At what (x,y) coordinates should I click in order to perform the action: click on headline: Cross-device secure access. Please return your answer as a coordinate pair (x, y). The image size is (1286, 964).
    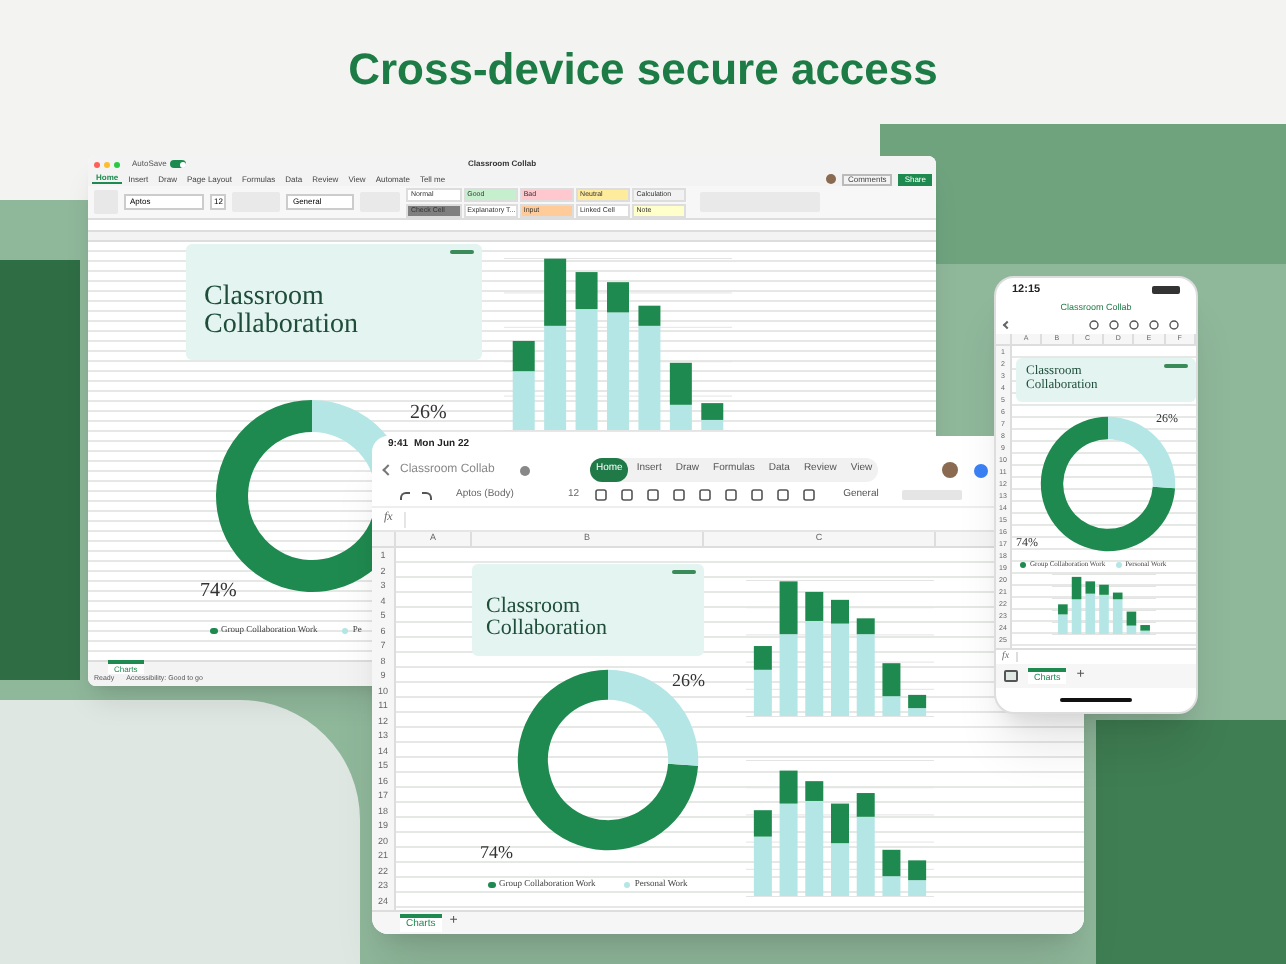
    Looking at the image, I should click on (643, 70).